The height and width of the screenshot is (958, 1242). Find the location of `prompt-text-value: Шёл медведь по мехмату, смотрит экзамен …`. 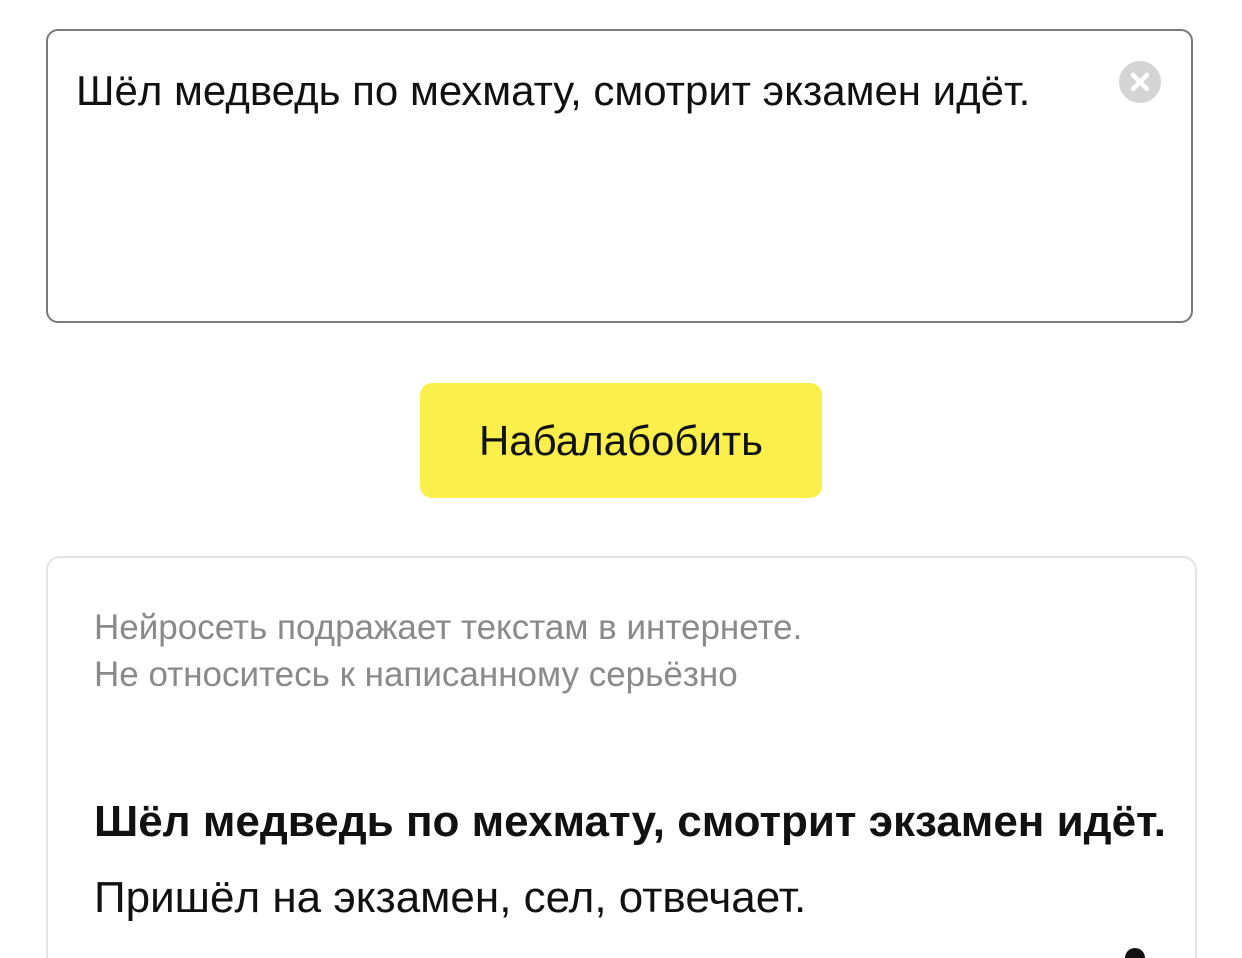

prompt-text-value: Шёл медведь по мехмату, смотрит экзамен … is located at coordinates (576, 91).